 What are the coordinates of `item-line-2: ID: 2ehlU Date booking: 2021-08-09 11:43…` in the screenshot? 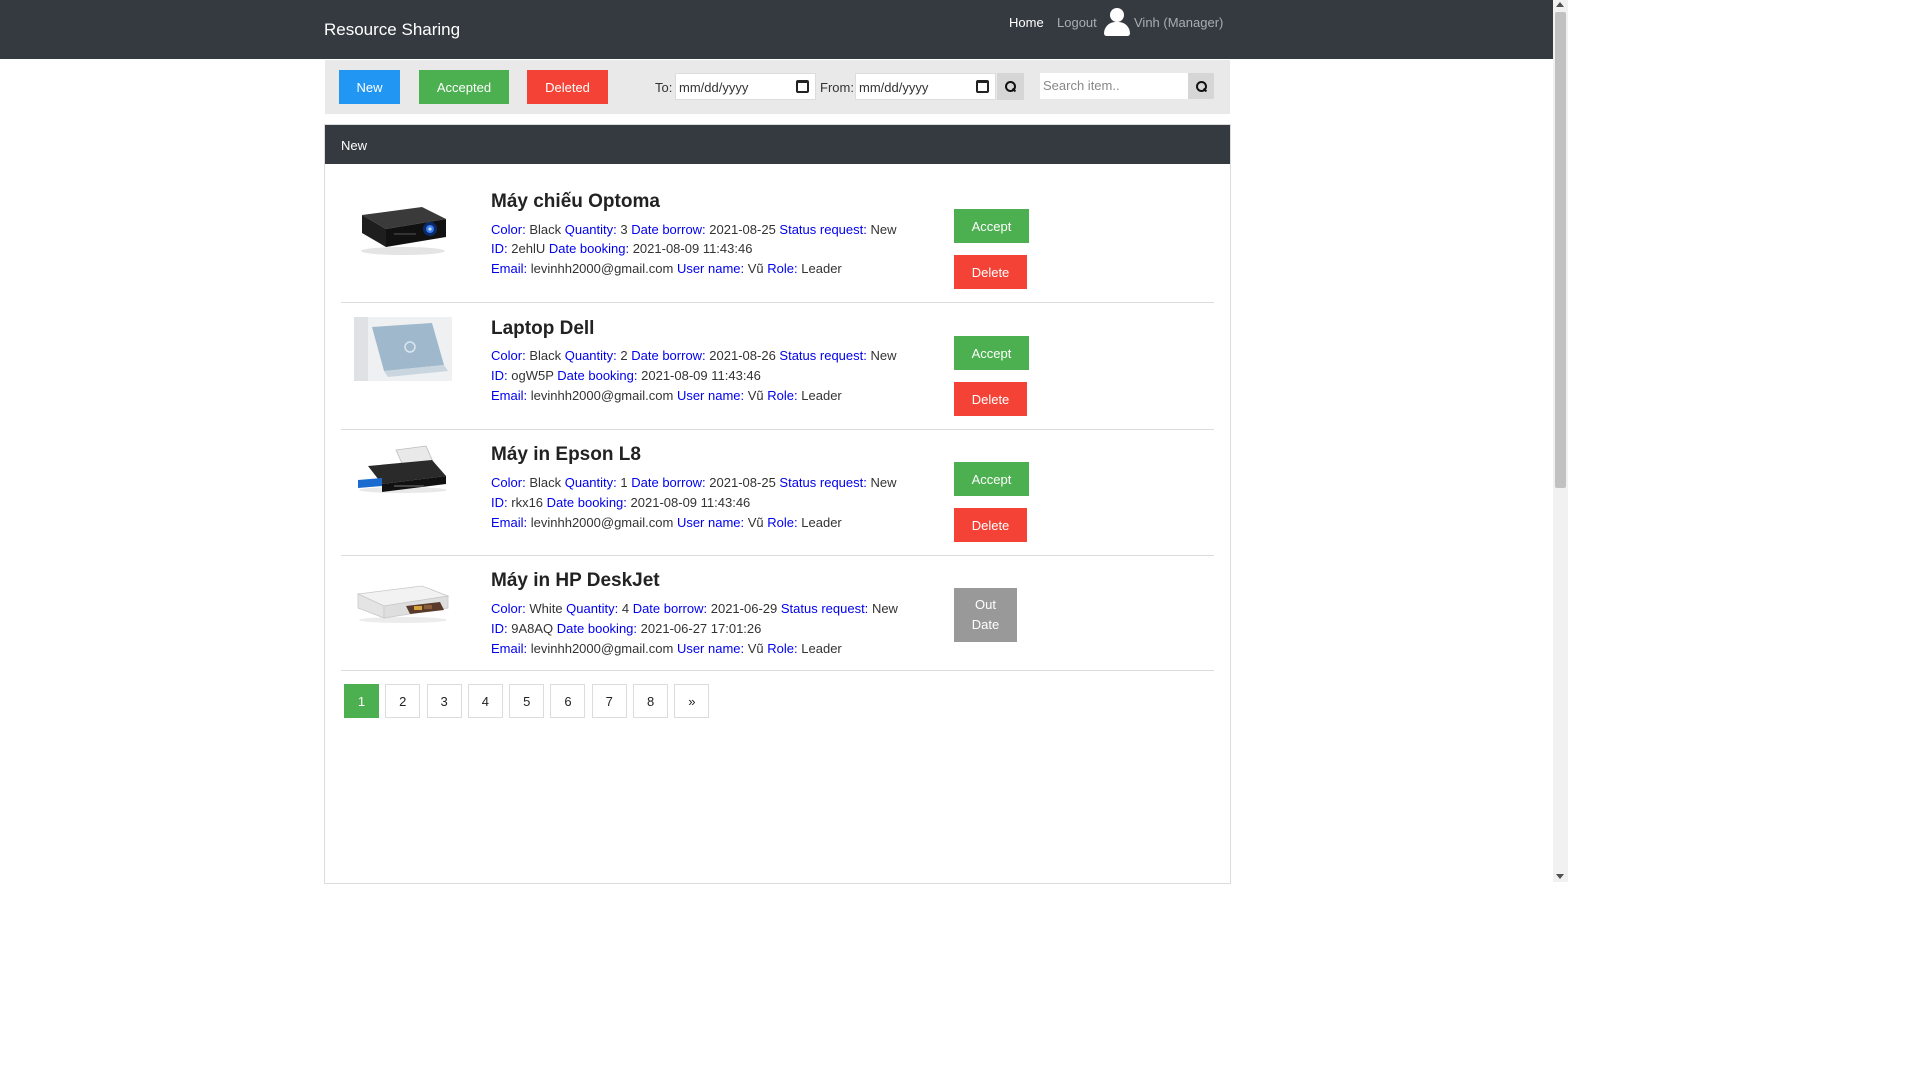 It's located at (622, 248).